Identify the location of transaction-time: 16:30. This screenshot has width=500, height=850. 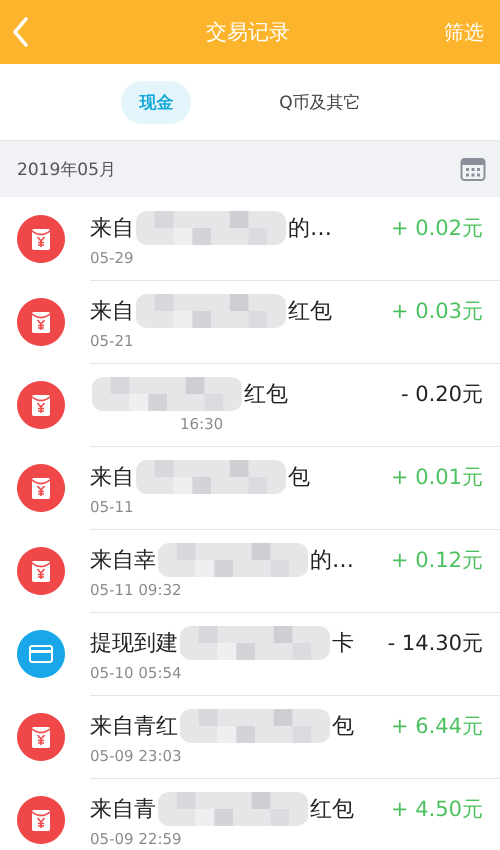
(201, 424).